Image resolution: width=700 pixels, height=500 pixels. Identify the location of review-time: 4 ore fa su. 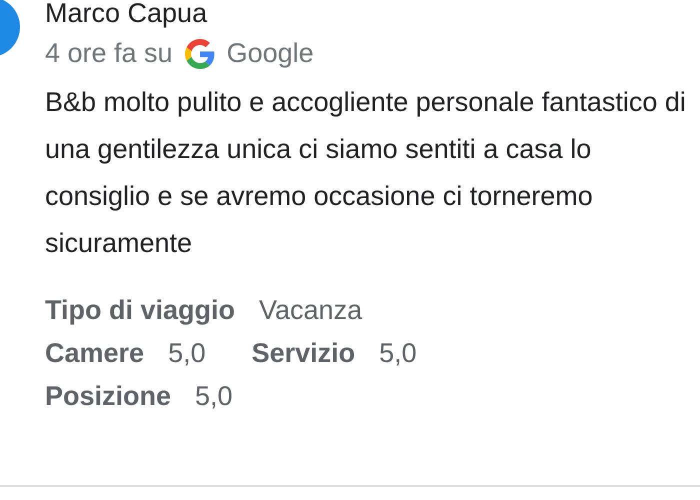
(109, 53).